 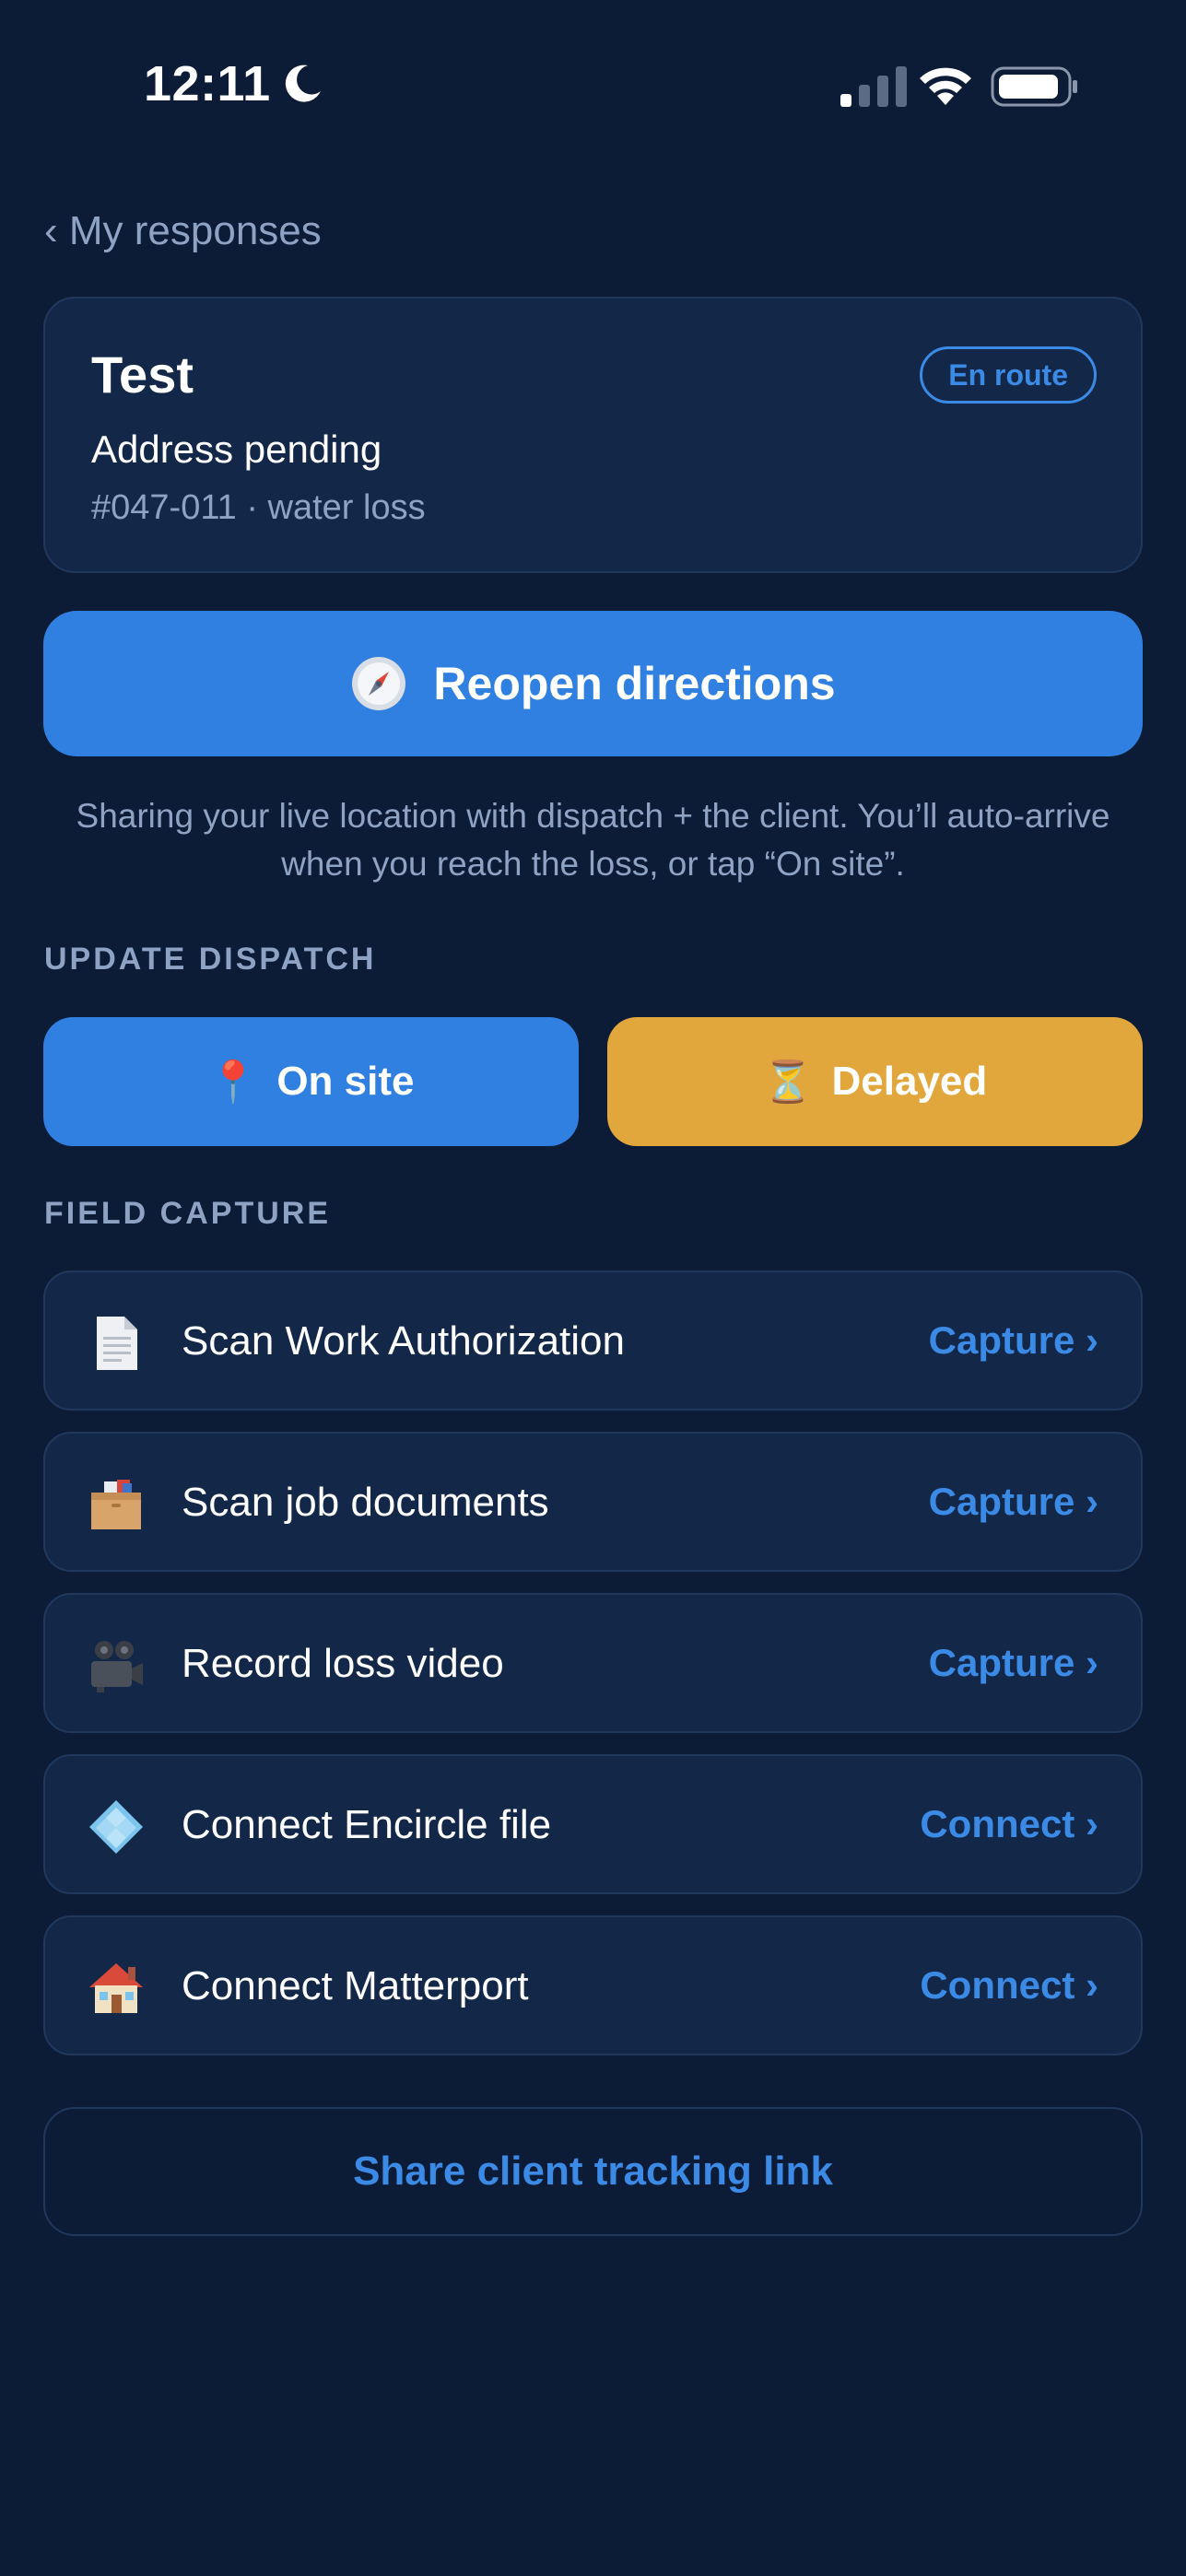 What do you see at coordinates (117, 1666) in the screenshot?
I see `video-camera-icon` at bounding box center [117, 1666].